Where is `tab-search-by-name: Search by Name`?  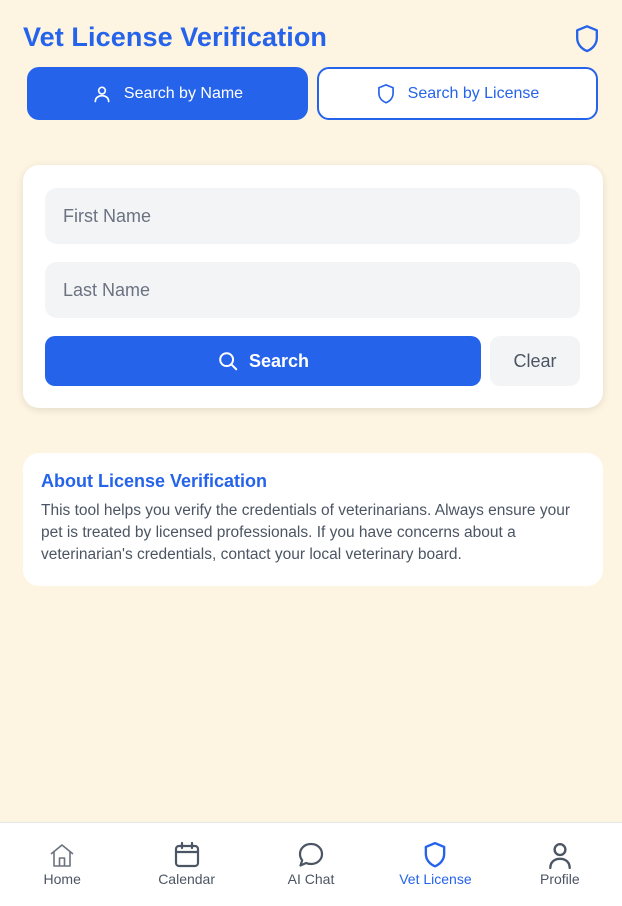 tab-search-by-name: Search by Name is located at coordinates (167, 93).